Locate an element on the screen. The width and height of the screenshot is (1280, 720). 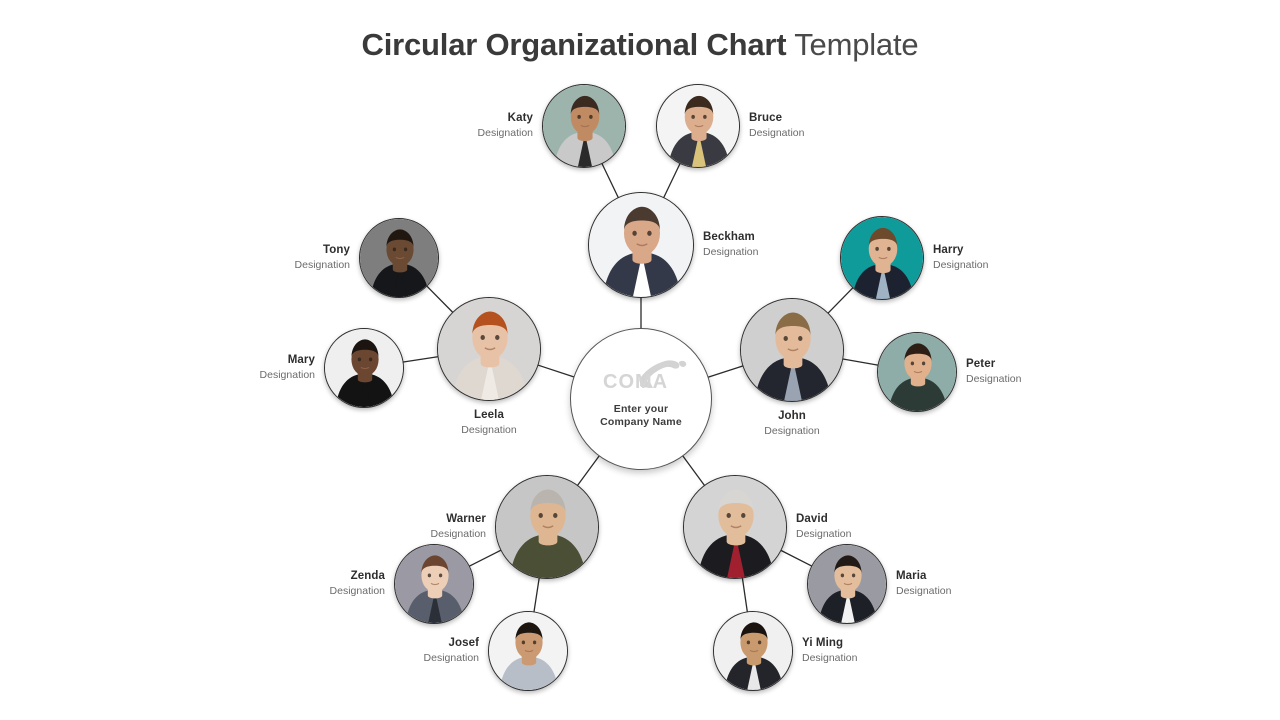
person-designation-tony: Designation is located at coordinates (322, 265).